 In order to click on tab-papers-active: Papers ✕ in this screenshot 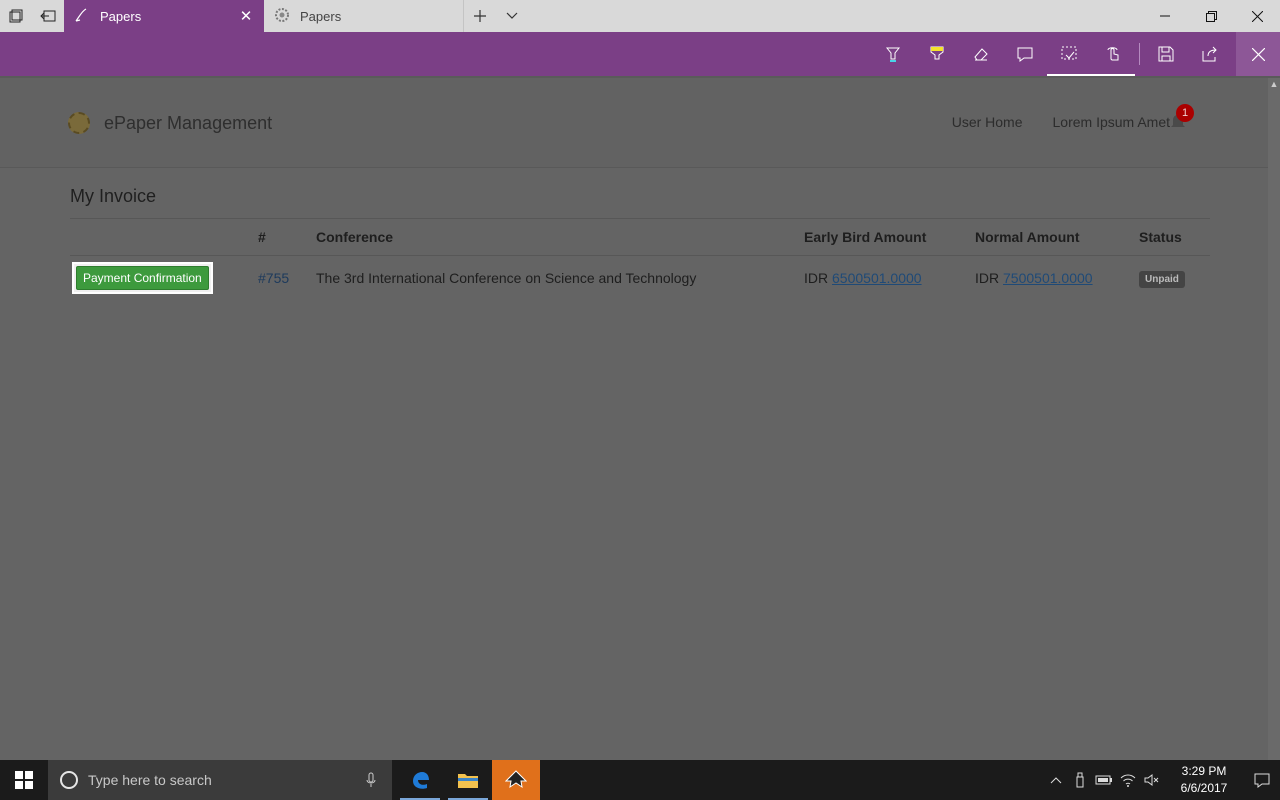, I will do `click(164, 16)`.